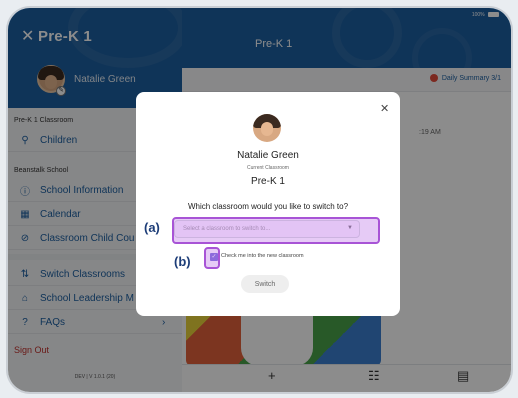 The height and width of the screenshot is (398, 518). I want to click on switch-button: Switch, so click(265, 284).